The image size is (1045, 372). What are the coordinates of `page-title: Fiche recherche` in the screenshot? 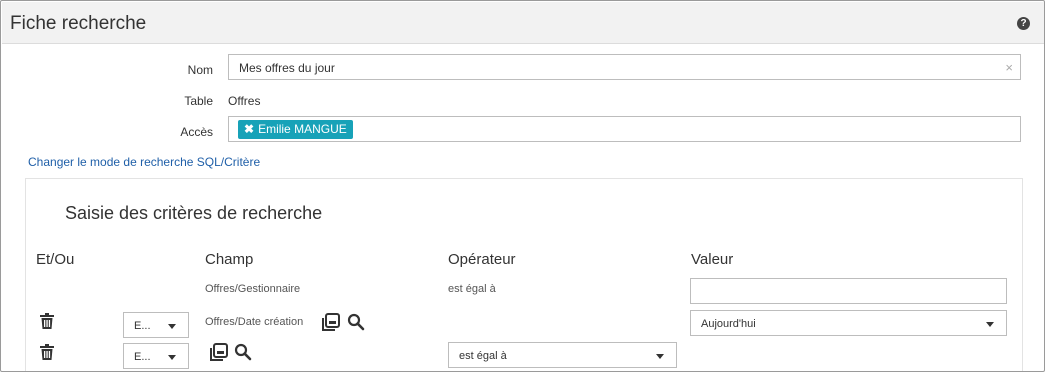 It's located at (78, 23).